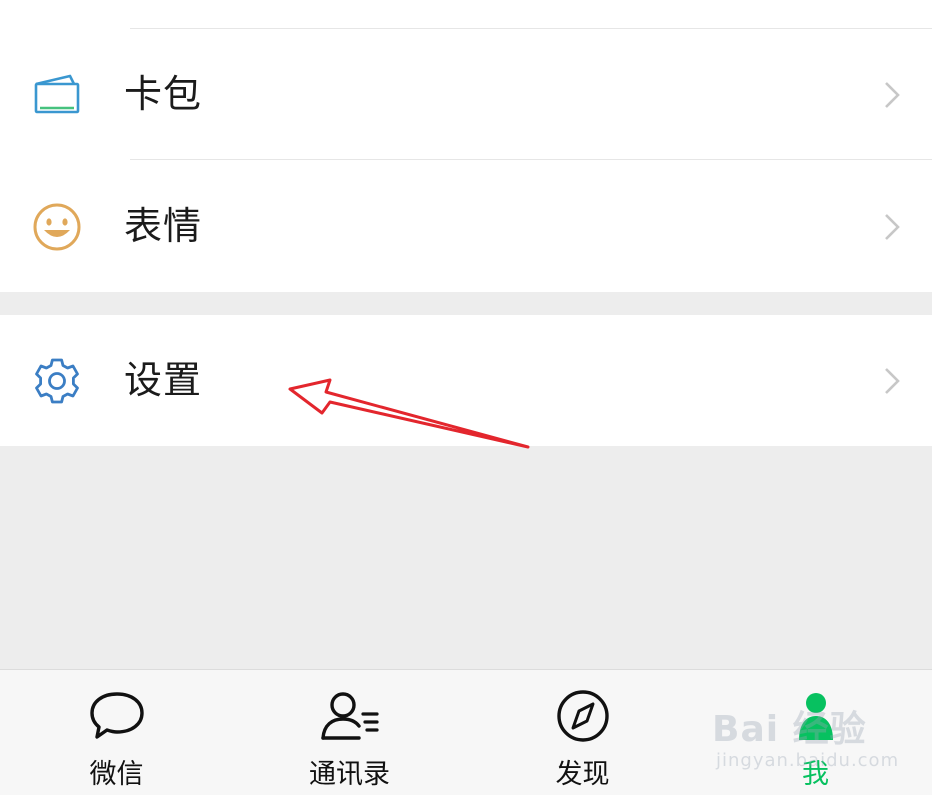 This screenshot has height=795, width=932. What do you see at coordinates (116, 774) in the screenshot?
I see `tab-label: 微信` at bounding box center [116, 774].